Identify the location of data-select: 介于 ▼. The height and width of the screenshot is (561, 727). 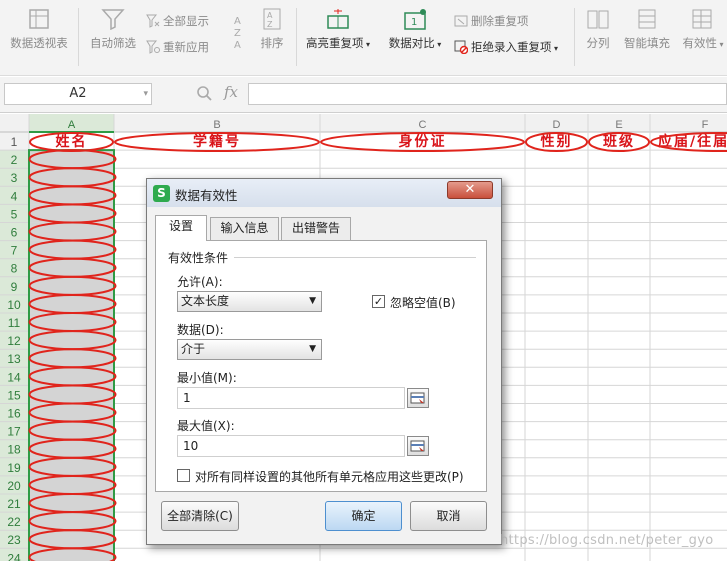
(249, 349).